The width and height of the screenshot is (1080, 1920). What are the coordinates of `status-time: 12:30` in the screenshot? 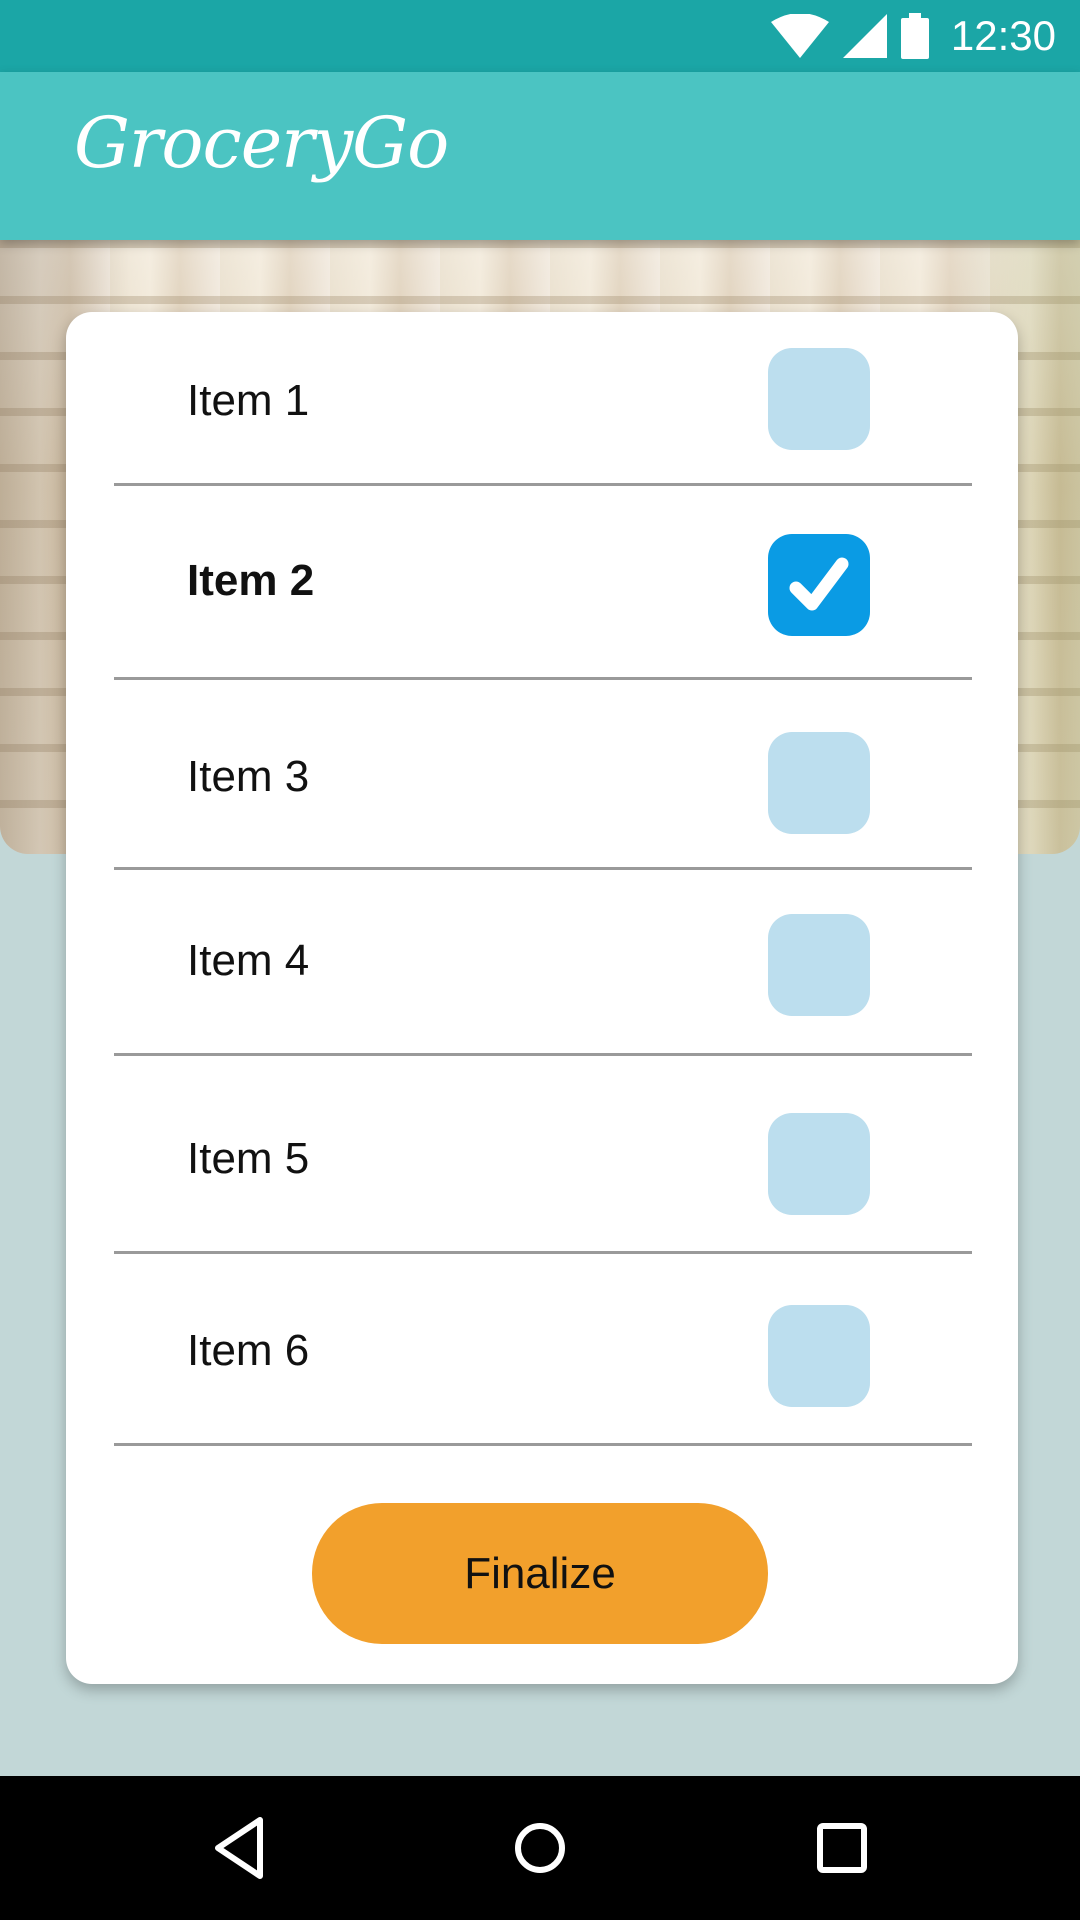 It's located at (1003, 35).